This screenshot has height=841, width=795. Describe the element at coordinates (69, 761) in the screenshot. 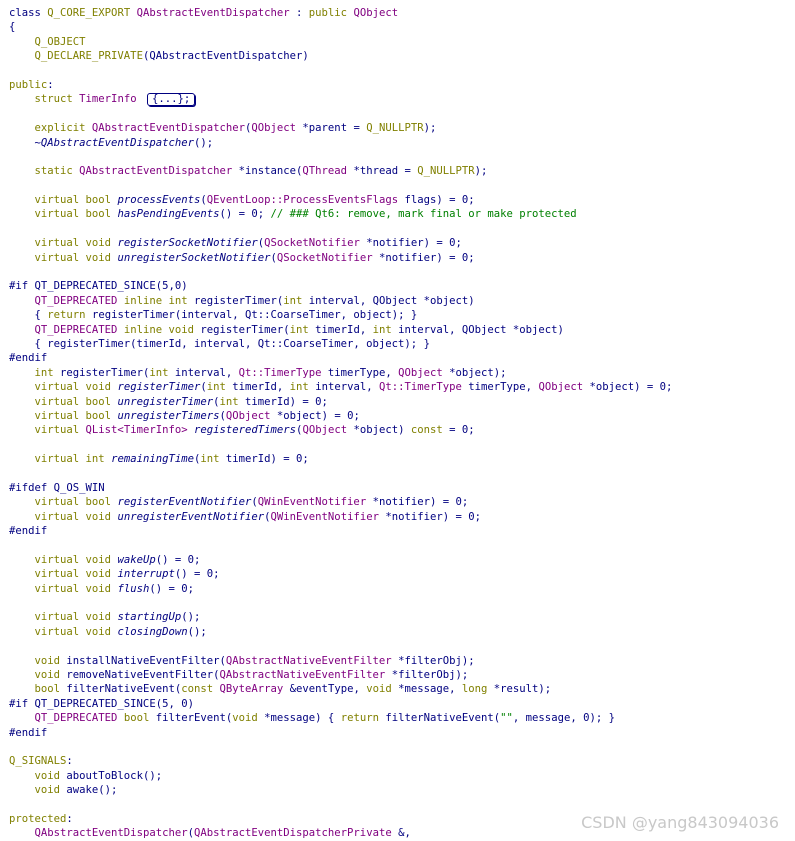

I see `code-token: :` at that location.